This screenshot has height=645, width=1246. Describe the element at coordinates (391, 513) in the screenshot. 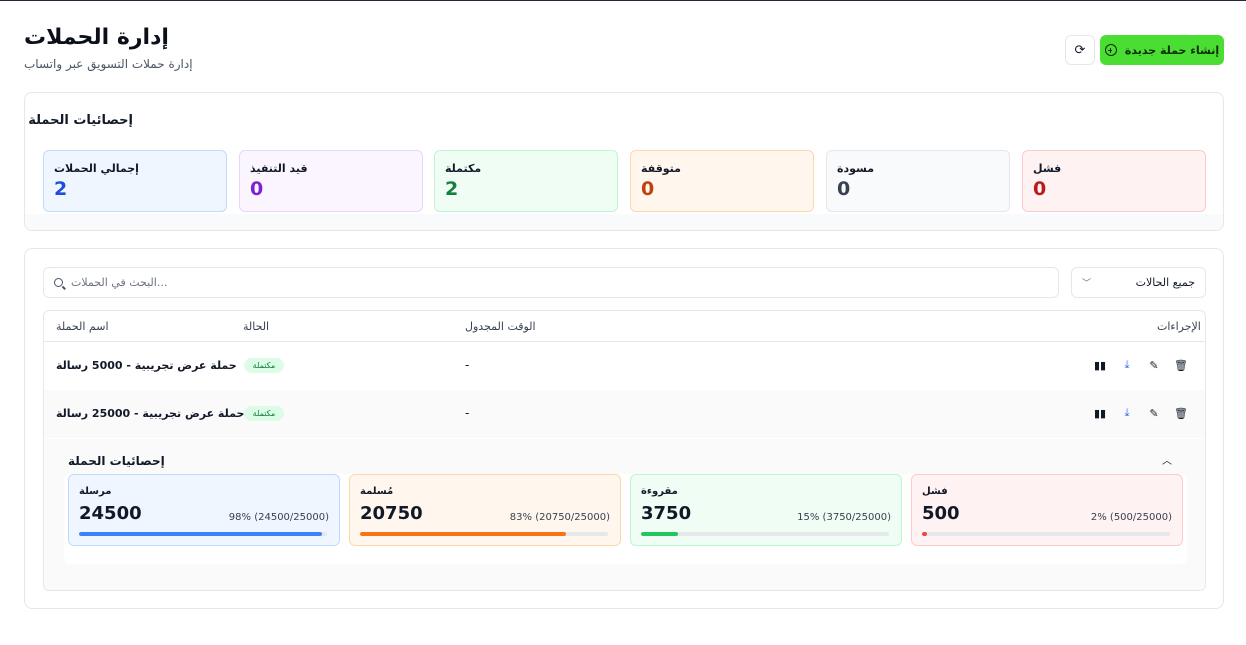

I see `metric-value: 20750` at that location.